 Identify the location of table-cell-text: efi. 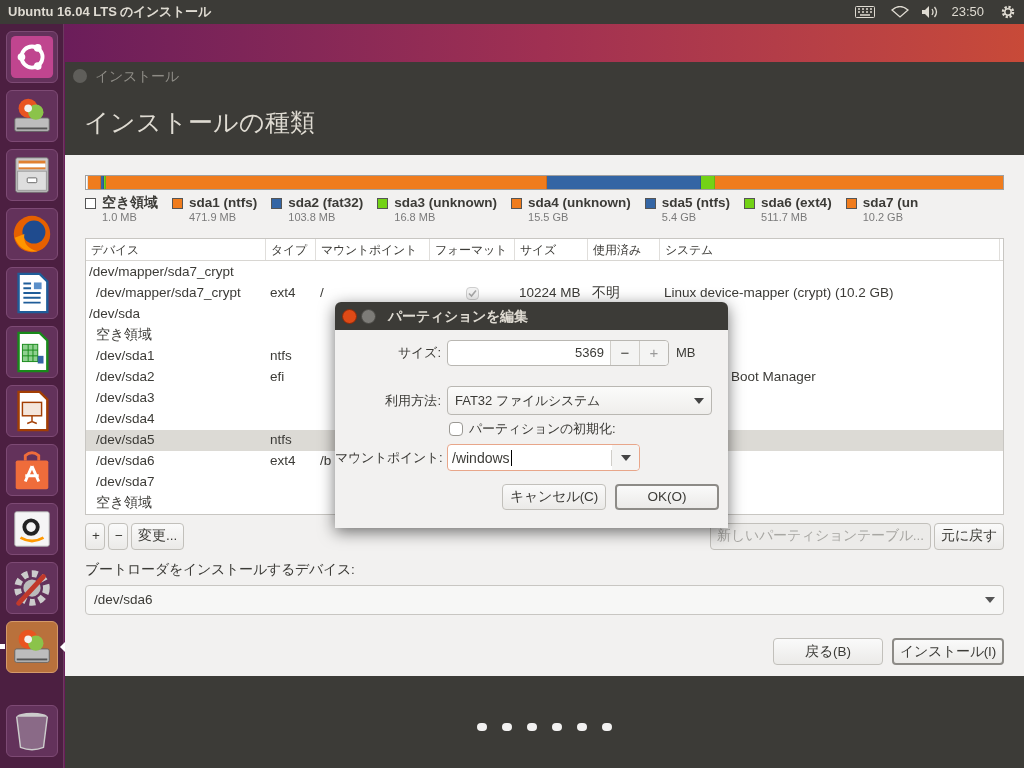
(277, 377).